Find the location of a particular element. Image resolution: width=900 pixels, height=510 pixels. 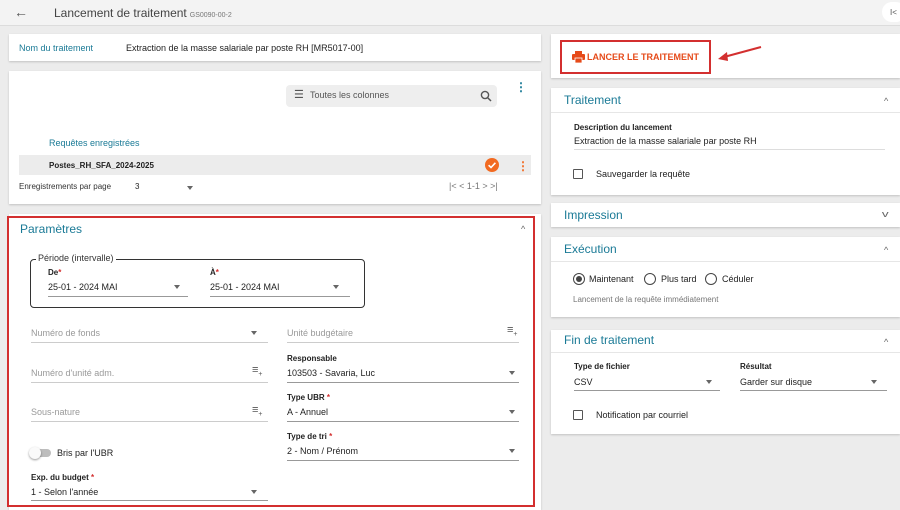

top-bar: ← Lancement de traitement GS0090-00-2 I< is located at coordinates (450, 13).